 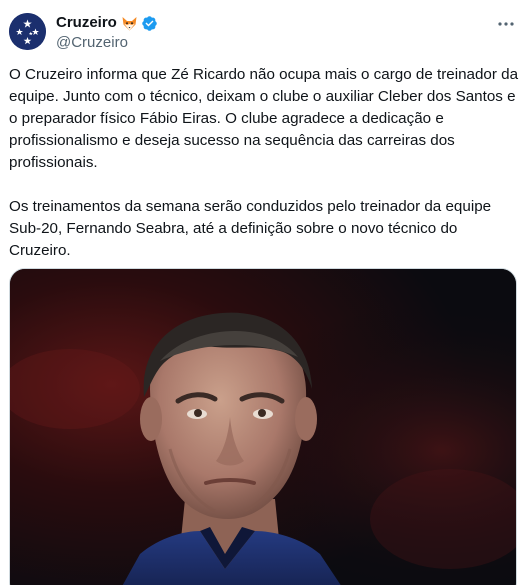 What do you see at coordinates (149, 23) in the screenshot?
I see `verified-badge-icon` at bounding box center [149, 23].